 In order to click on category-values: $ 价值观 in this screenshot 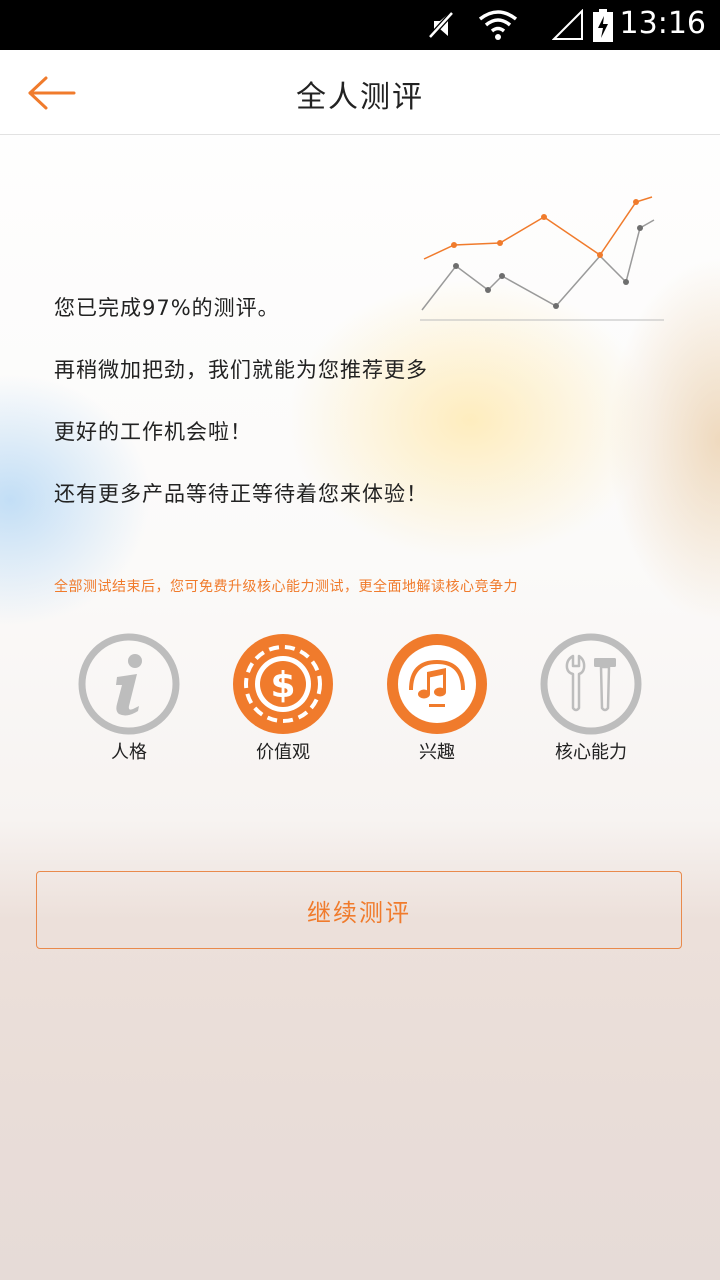, I will do `click(283, 698)`.